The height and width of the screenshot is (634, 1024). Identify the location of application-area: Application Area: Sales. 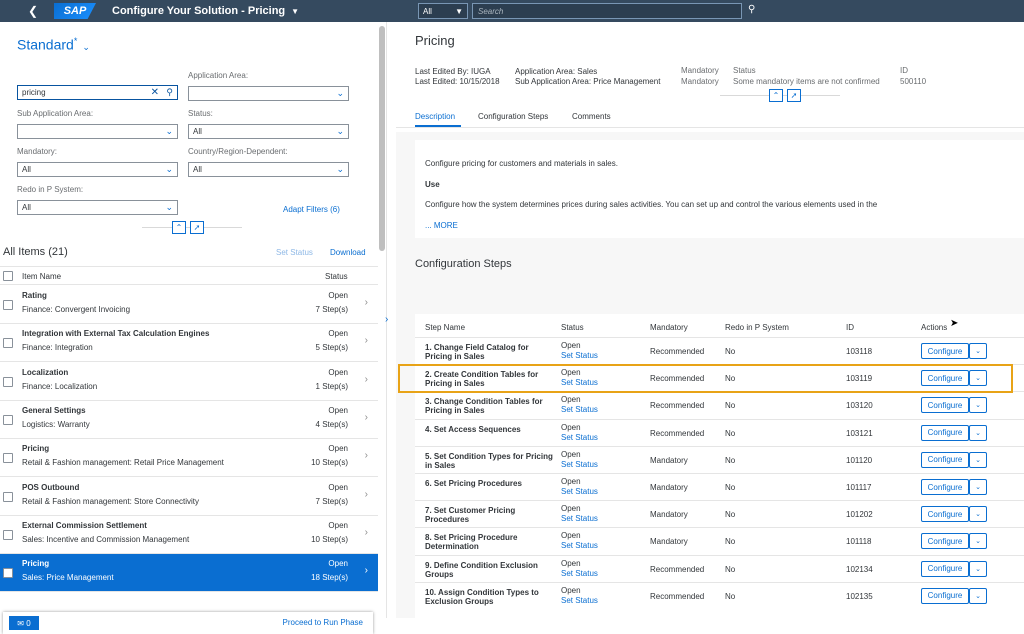
(556, 71).